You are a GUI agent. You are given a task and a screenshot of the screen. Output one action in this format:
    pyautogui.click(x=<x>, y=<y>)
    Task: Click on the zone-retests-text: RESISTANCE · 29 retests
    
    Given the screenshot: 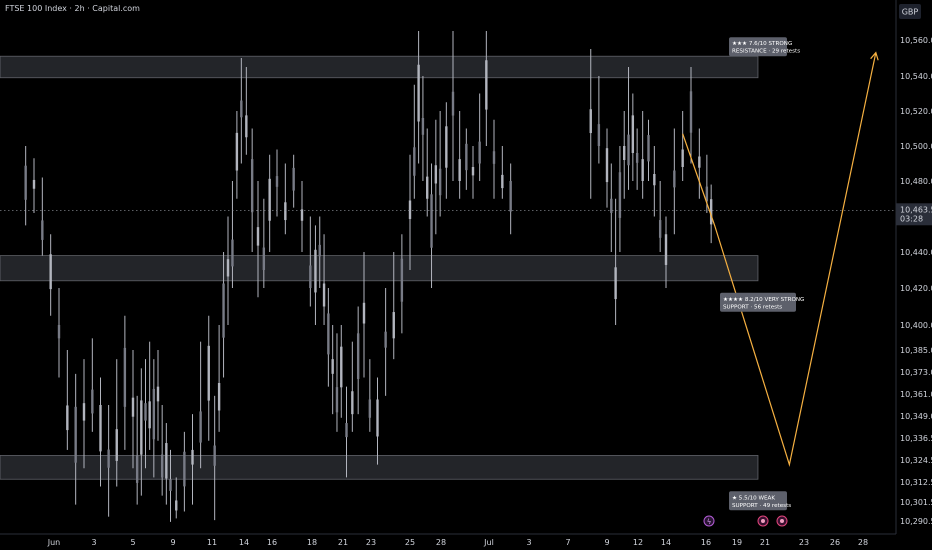 What is the action you would take?
    pyautogui.click(x=766, y=52)
    